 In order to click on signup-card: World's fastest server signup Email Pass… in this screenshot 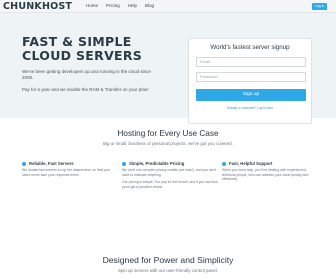, I will do `click(250, 81)`.